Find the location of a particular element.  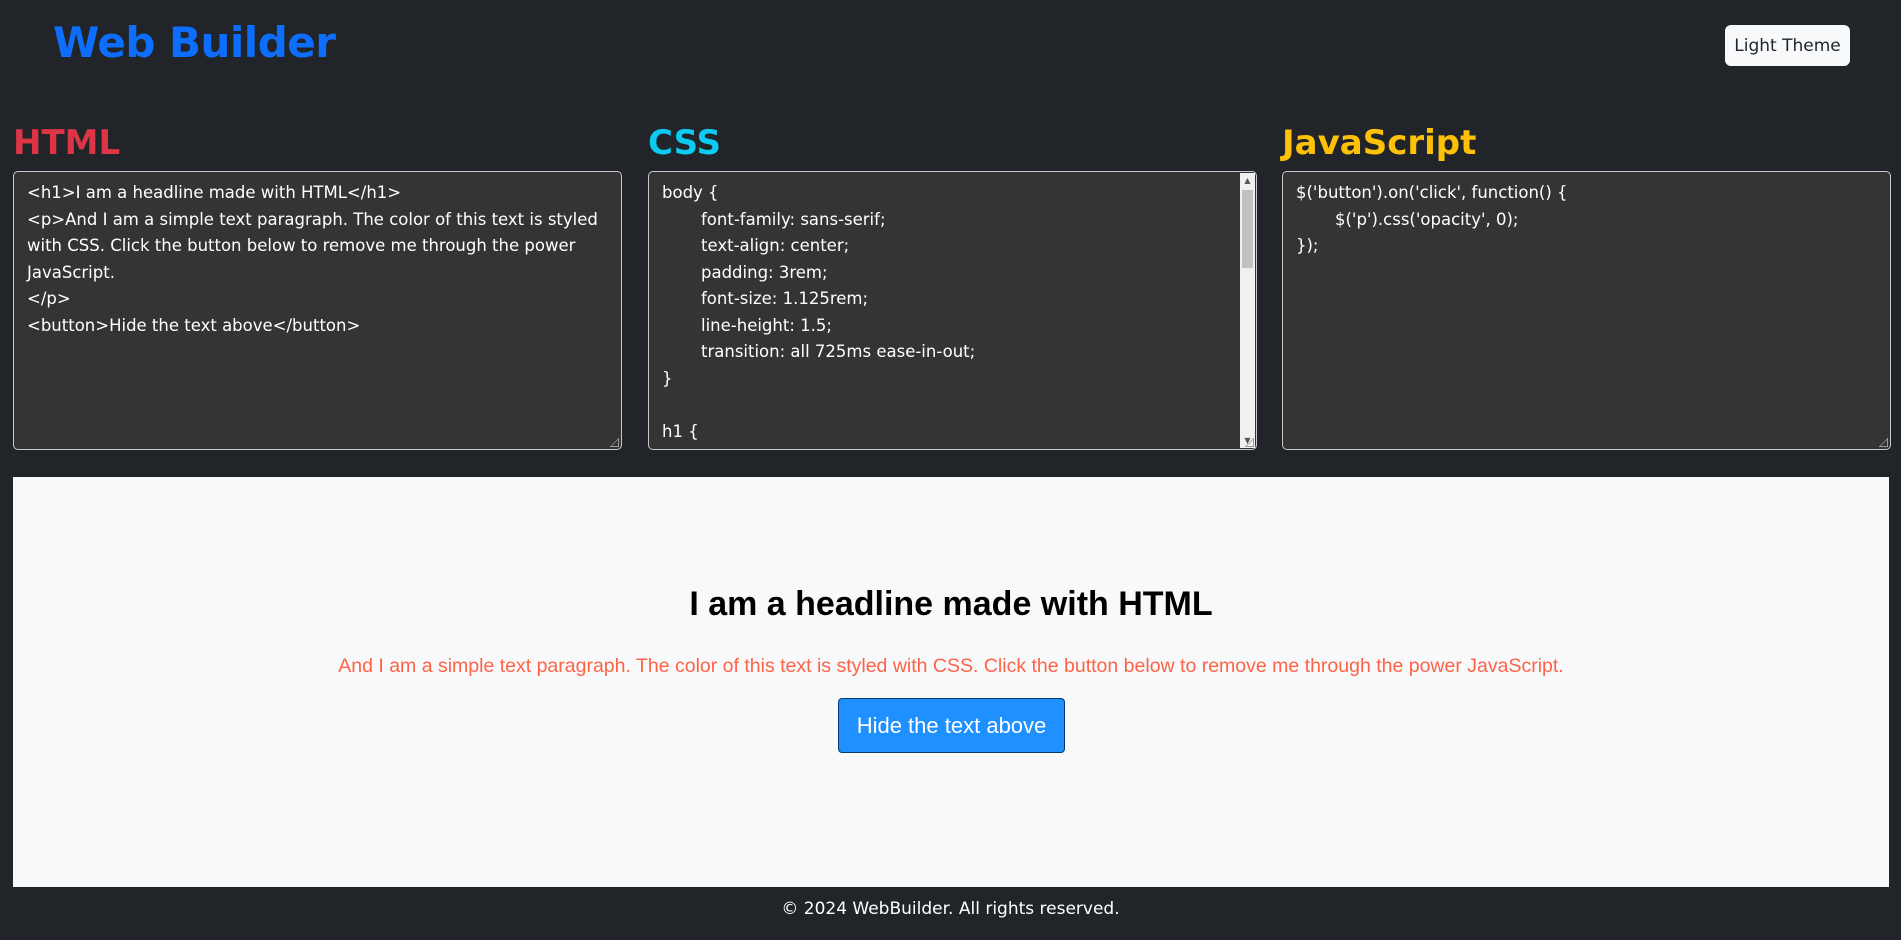

code-line: font-family: sans-serif; is located at coordinates (793, 219).